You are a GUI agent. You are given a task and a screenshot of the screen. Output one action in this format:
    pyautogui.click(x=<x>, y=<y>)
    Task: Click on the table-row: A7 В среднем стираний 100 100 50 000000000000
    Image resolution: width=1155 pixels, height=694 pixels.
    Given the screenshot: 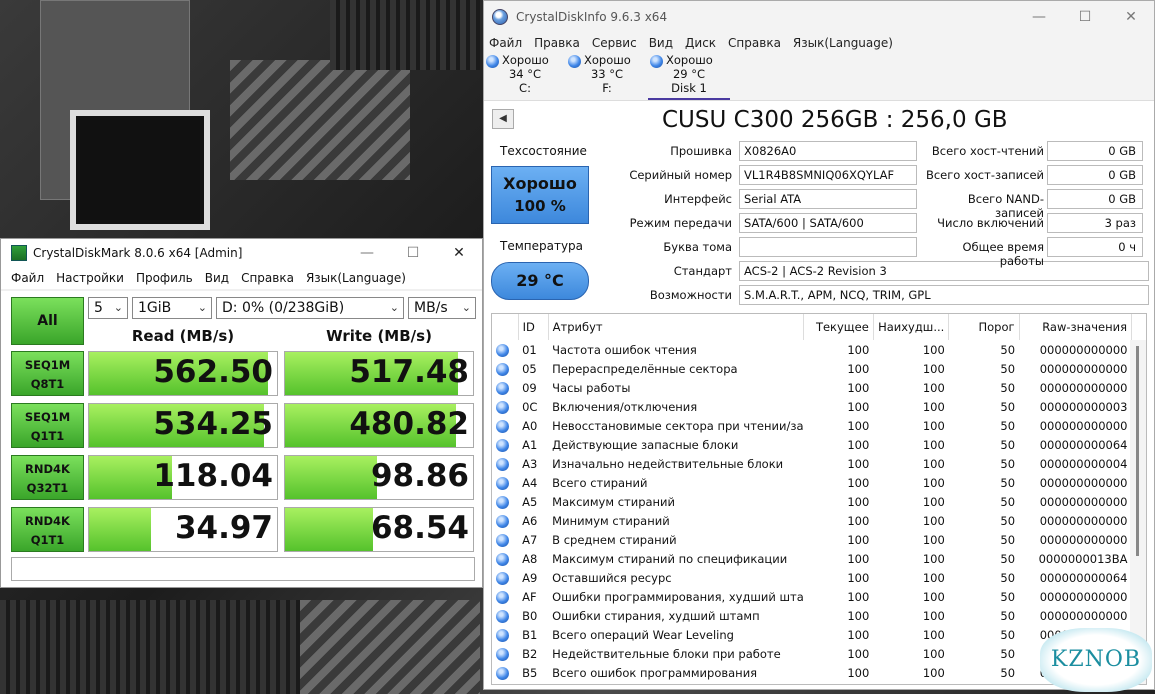 What is the action you would take?
    pyautogui.click(x=812, y=539)
    